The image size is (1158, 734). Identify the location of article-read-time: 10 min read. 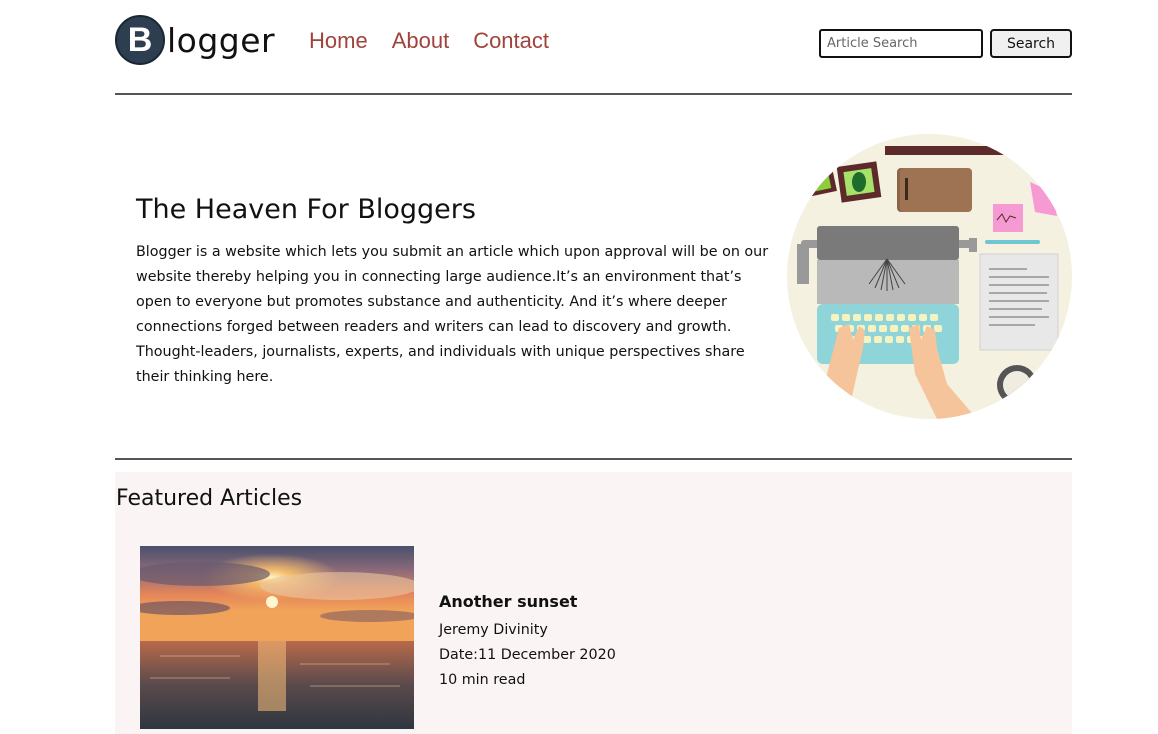
(482, 680).